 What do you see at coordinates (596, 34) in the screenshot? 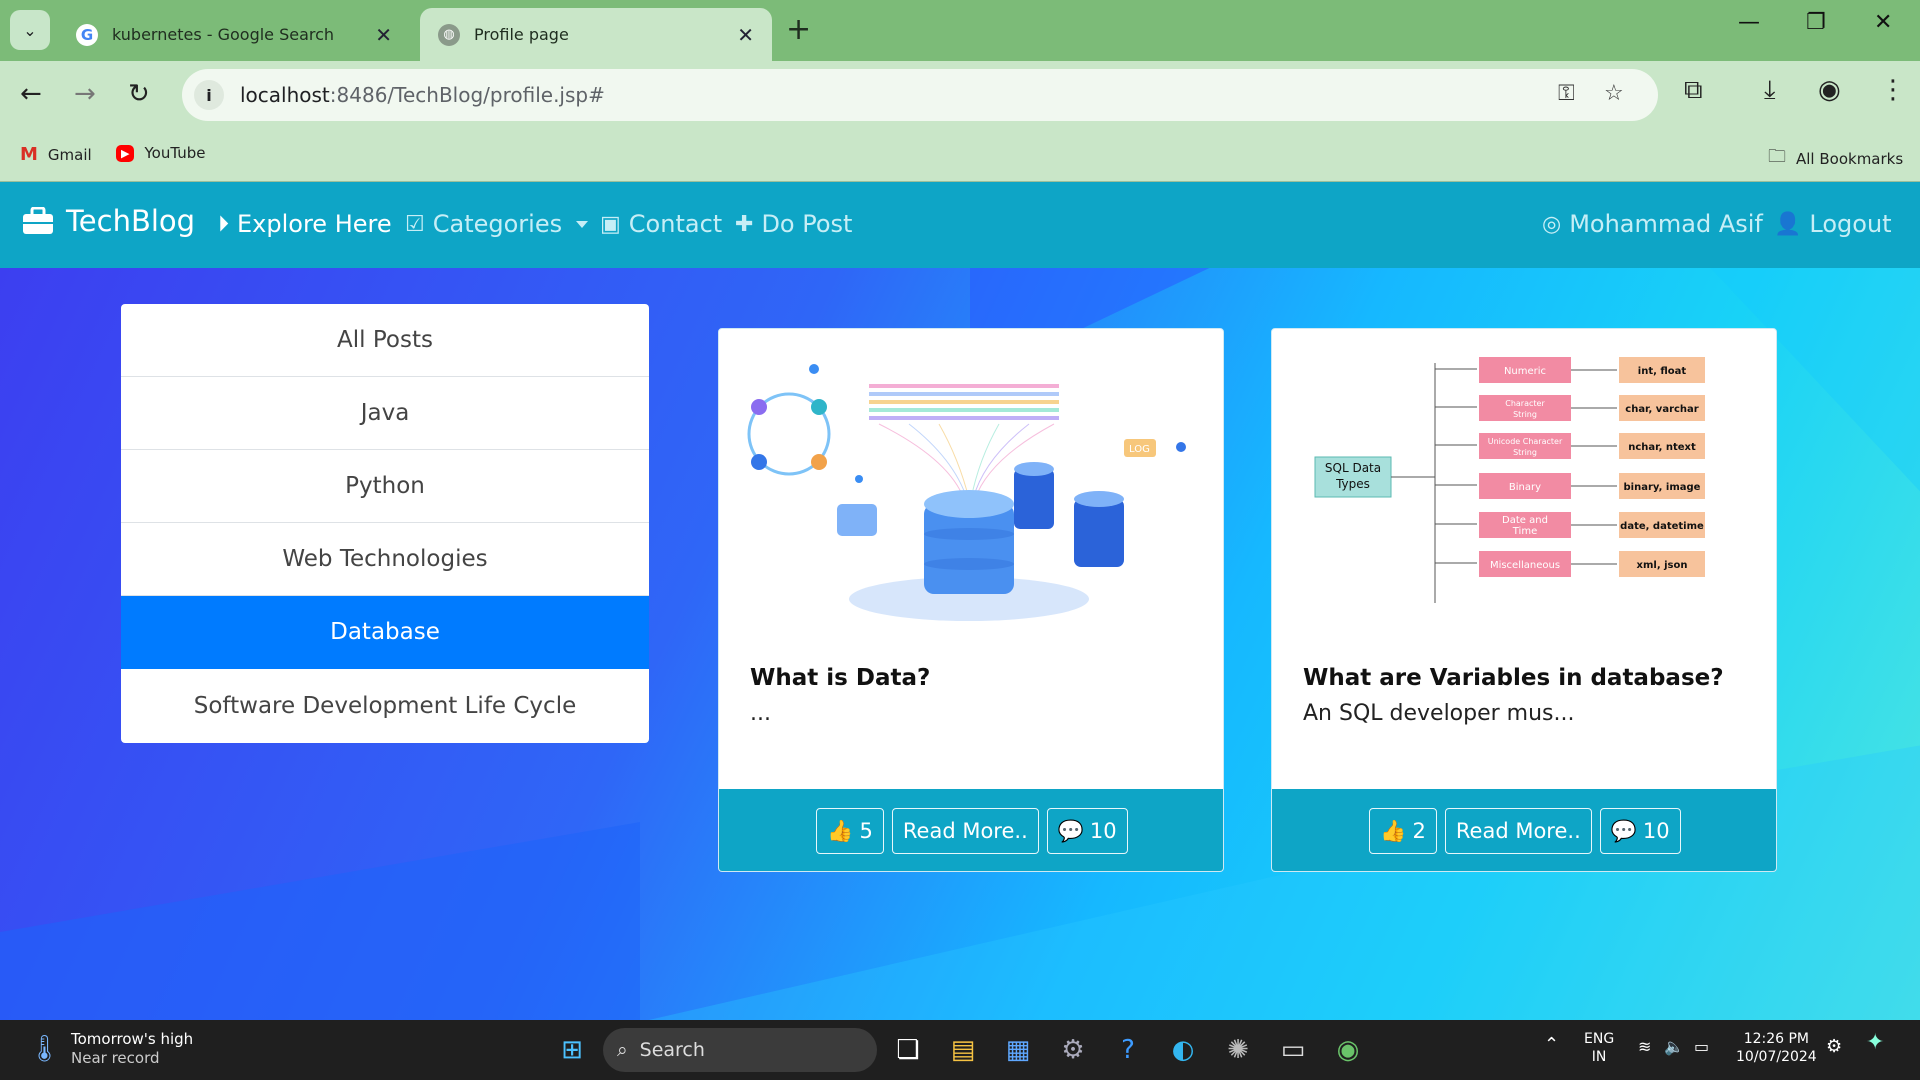
I see `tab-profile-page: ◍ Profile page ✕` at bounding box center [596, 34].